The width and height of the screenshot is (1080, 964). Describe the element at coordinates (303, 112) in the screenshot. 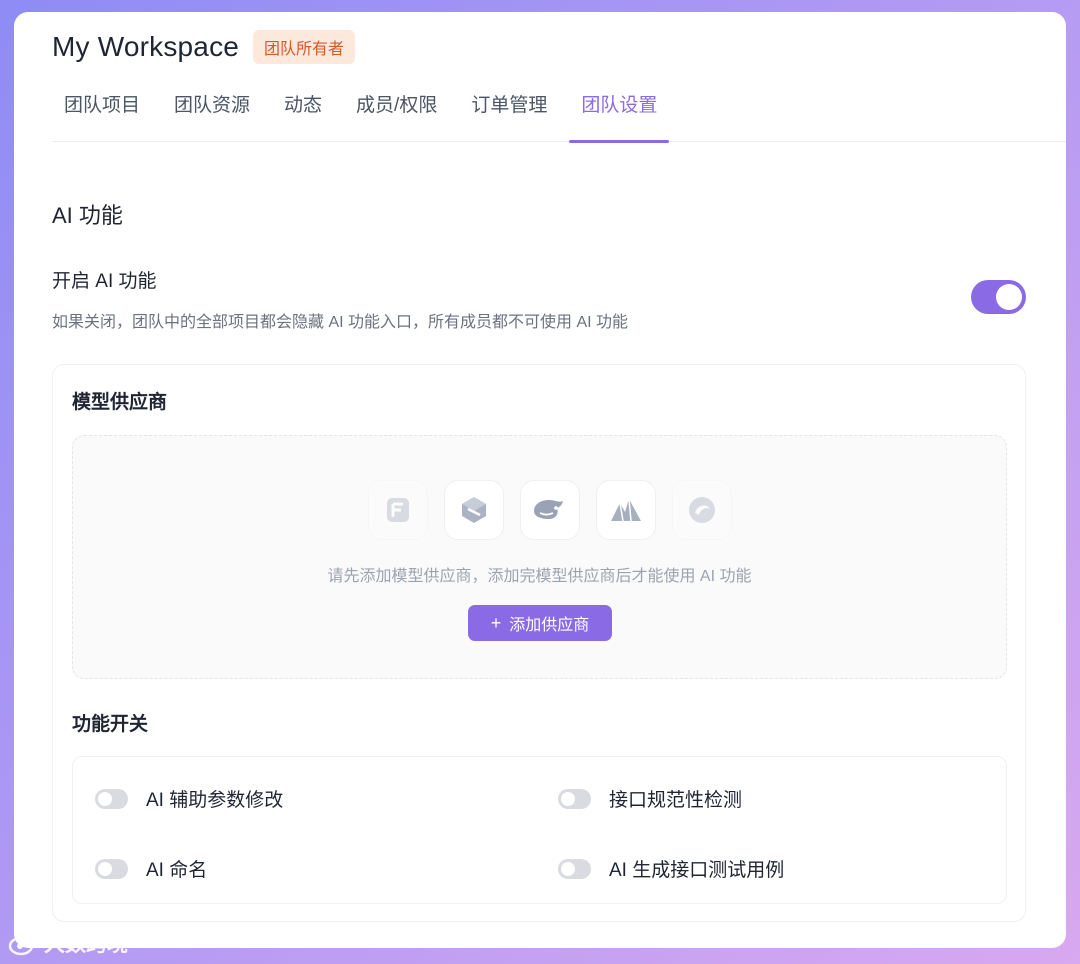

I see `tab-activity: 动态` at that location.